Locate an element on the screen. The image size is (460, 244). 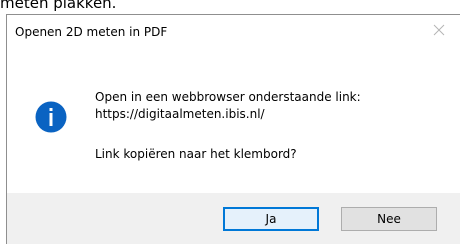
yes-button: Ja is located at coordinates (271, 219).